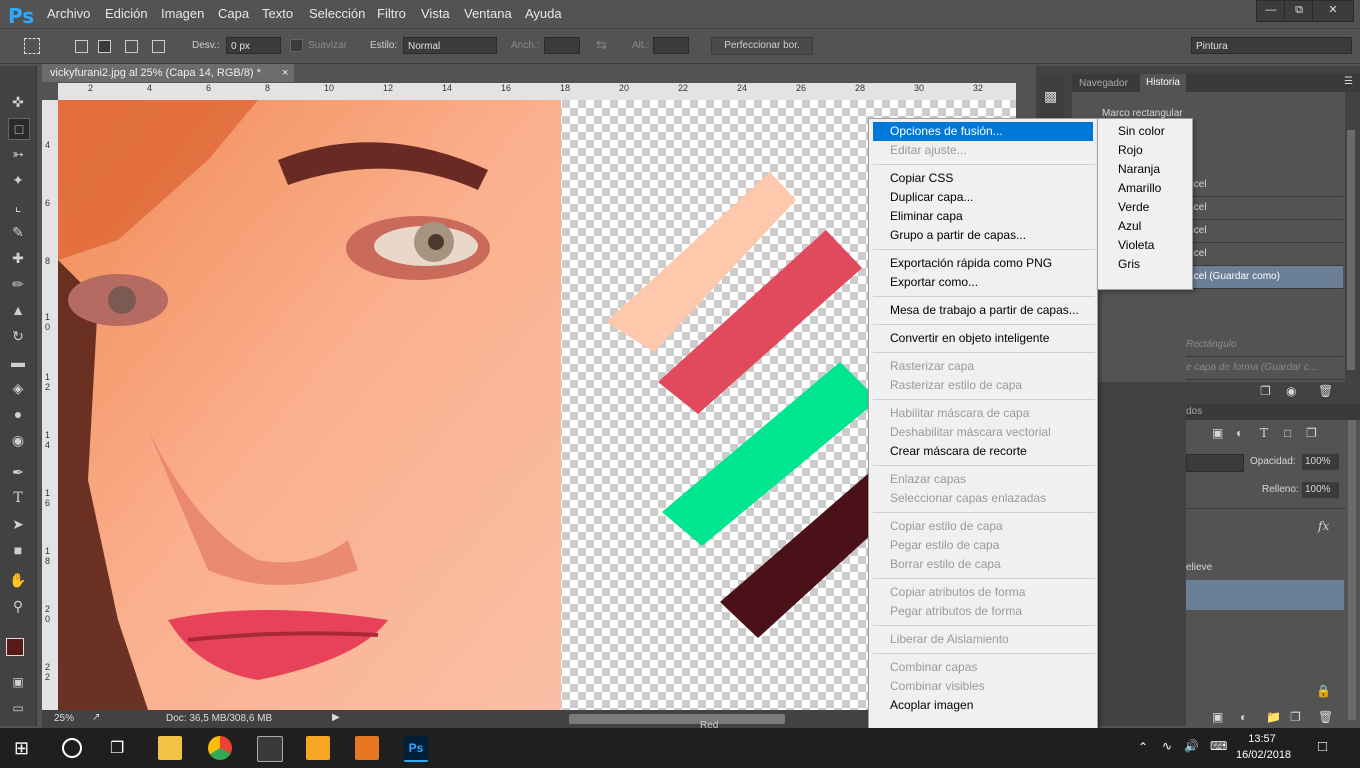 The height and width of the screenshot is (768, 1360). Describe the element at coordinates (1352, 570) in the screenshot. I see `layers-scrollbar` at that location.